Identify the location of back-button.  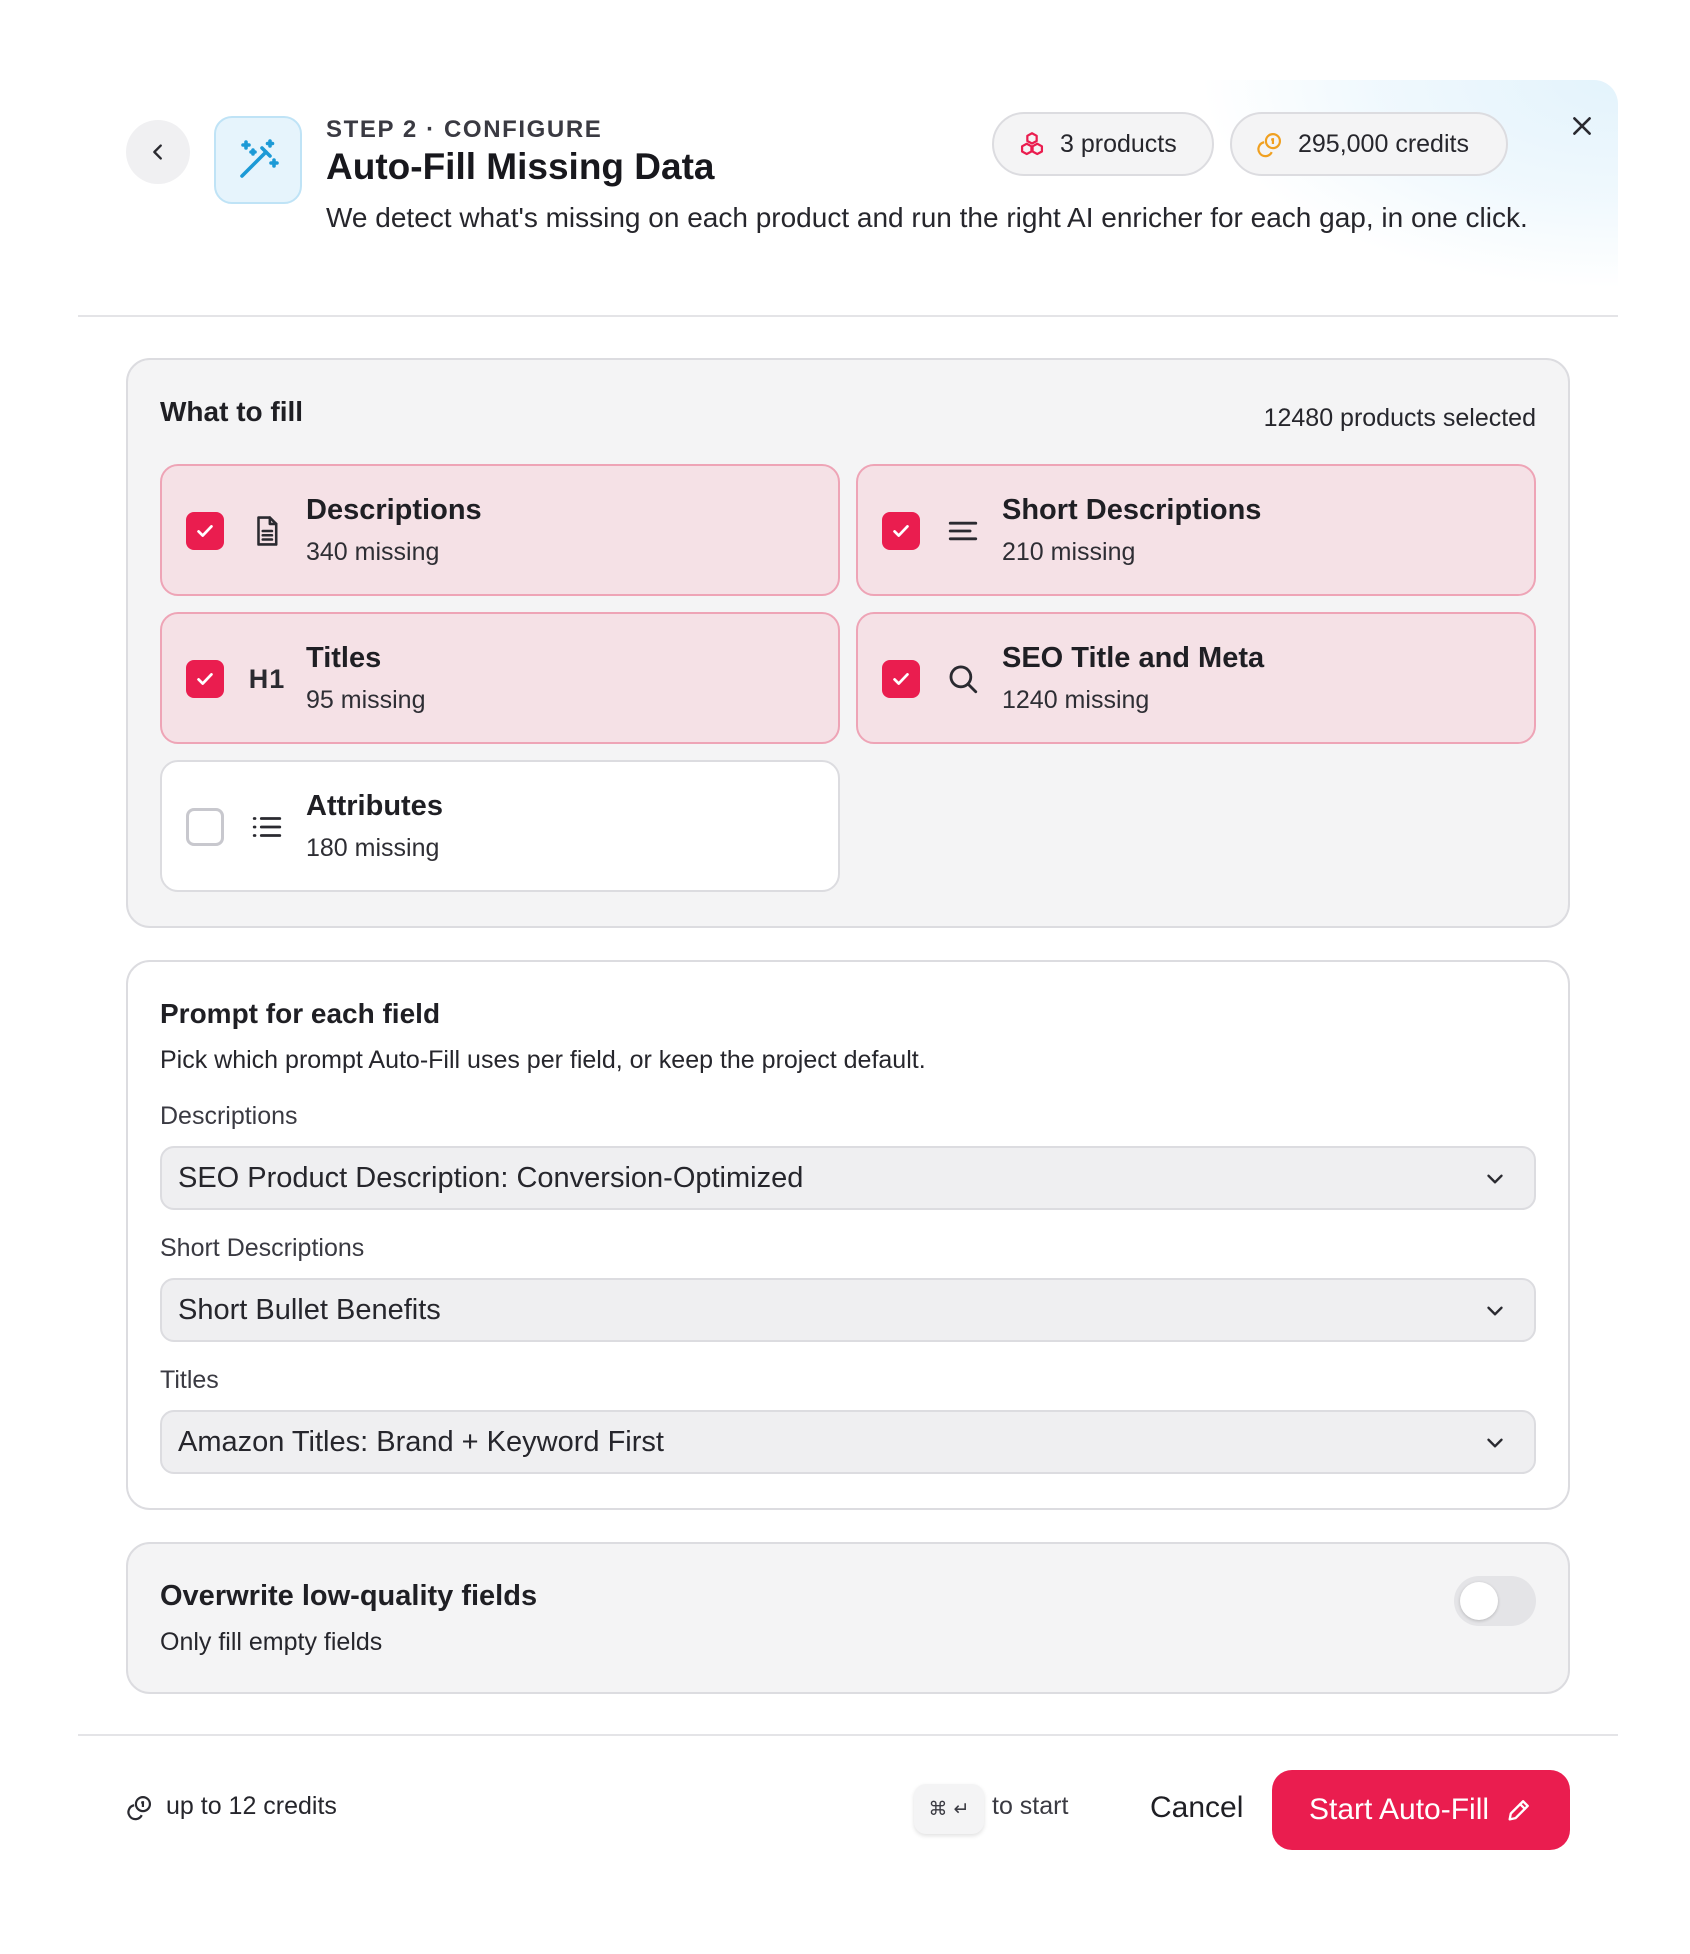
(158, 152).